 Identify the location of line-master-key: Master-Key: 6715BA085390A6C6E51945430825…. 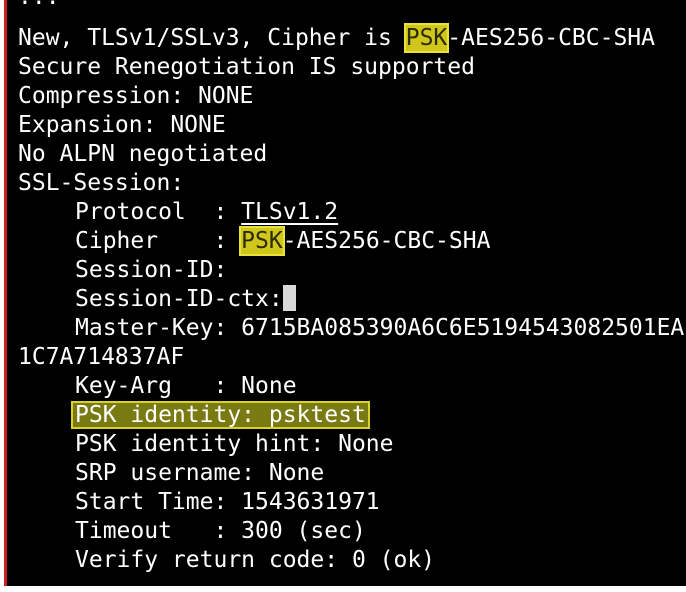
(380, 328).